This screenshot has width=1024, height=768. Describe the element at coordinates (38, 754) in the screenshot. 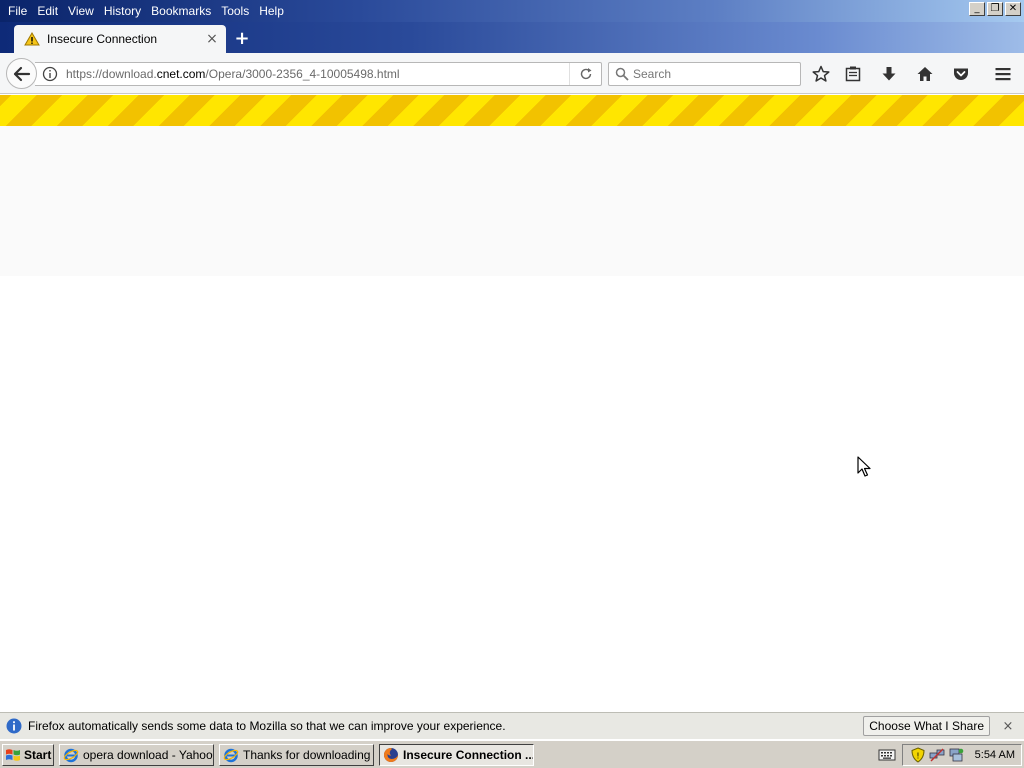

I see `start-label: Start` at that location.